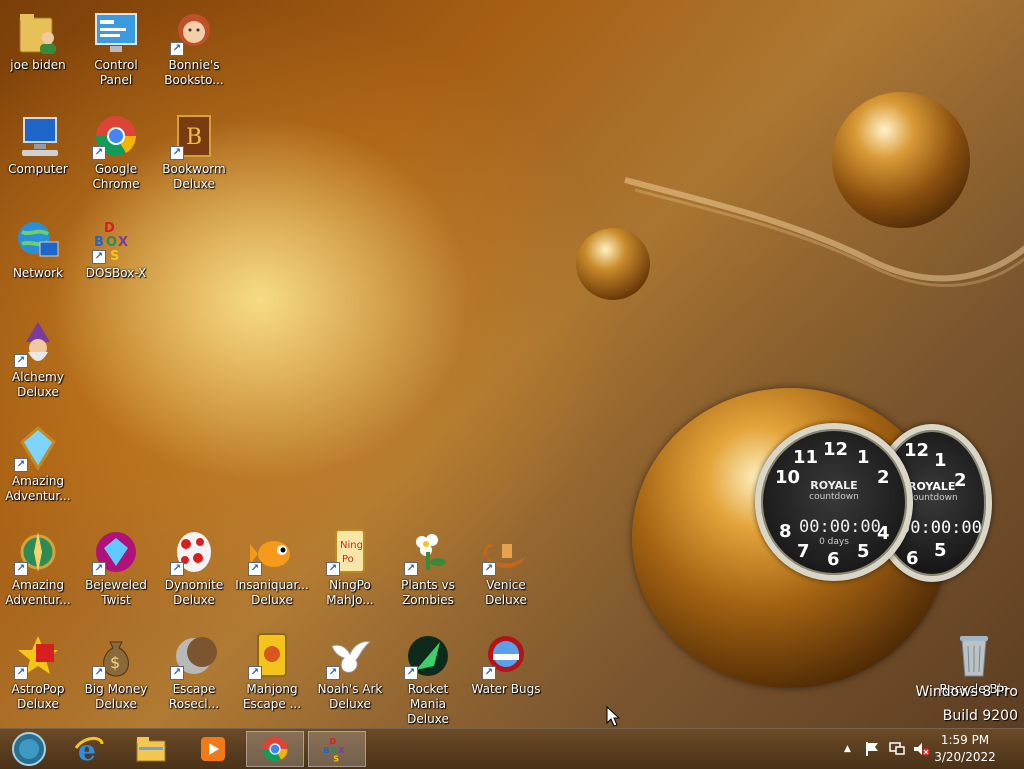 The height and width of the screenshot is (769, 1024). I want to click on desktop-icon-dosbox-x: DBOXS ↗ DOSBox-X, so click(116, 248).